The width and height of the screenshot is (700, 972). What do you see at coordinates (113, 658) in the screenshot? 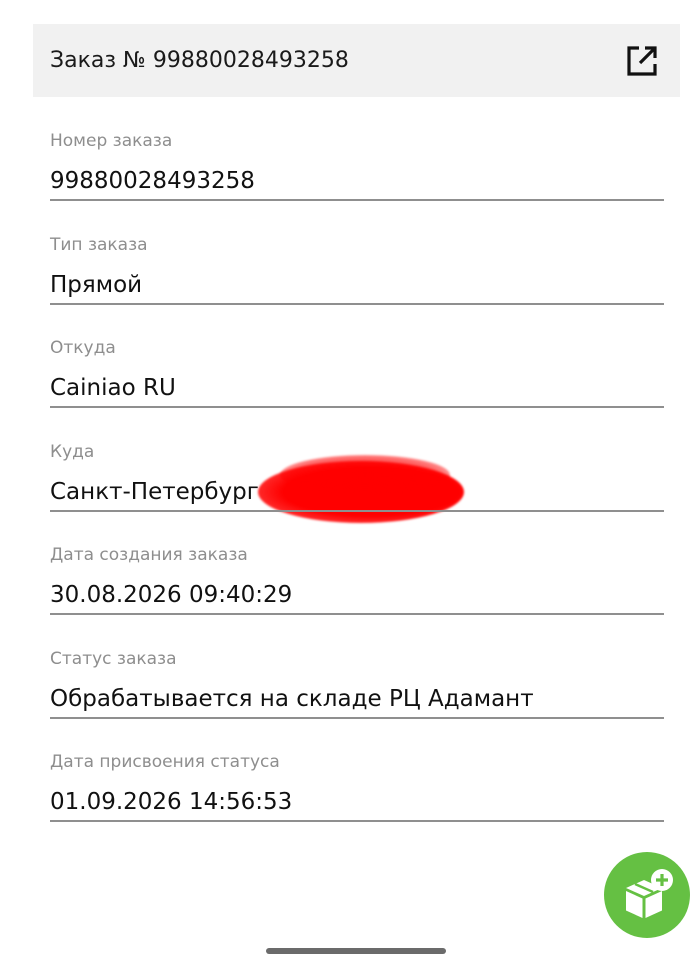
I see `field-label: Статус заказа` at bounding box center [113, 658].